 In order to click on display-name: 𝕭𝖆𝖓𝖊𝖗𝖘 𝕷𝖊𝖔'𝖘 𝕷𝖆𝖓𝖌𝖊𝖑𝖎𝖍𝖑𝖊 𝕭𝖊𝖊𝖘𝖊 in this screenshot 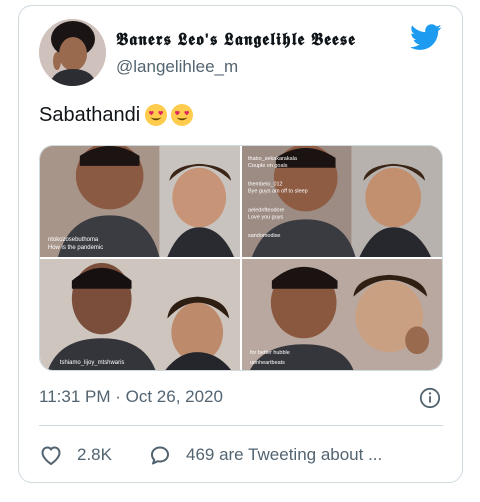, I will do `click(236, 40)`.